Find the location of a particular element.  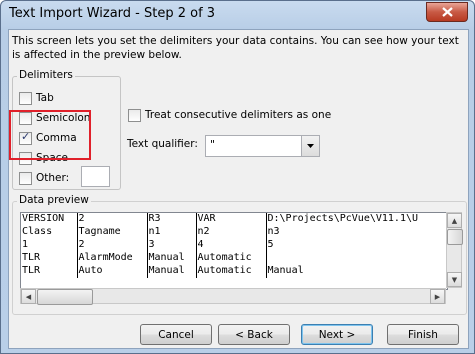

preview-cell: 1 is located at coordinates (49, 245).